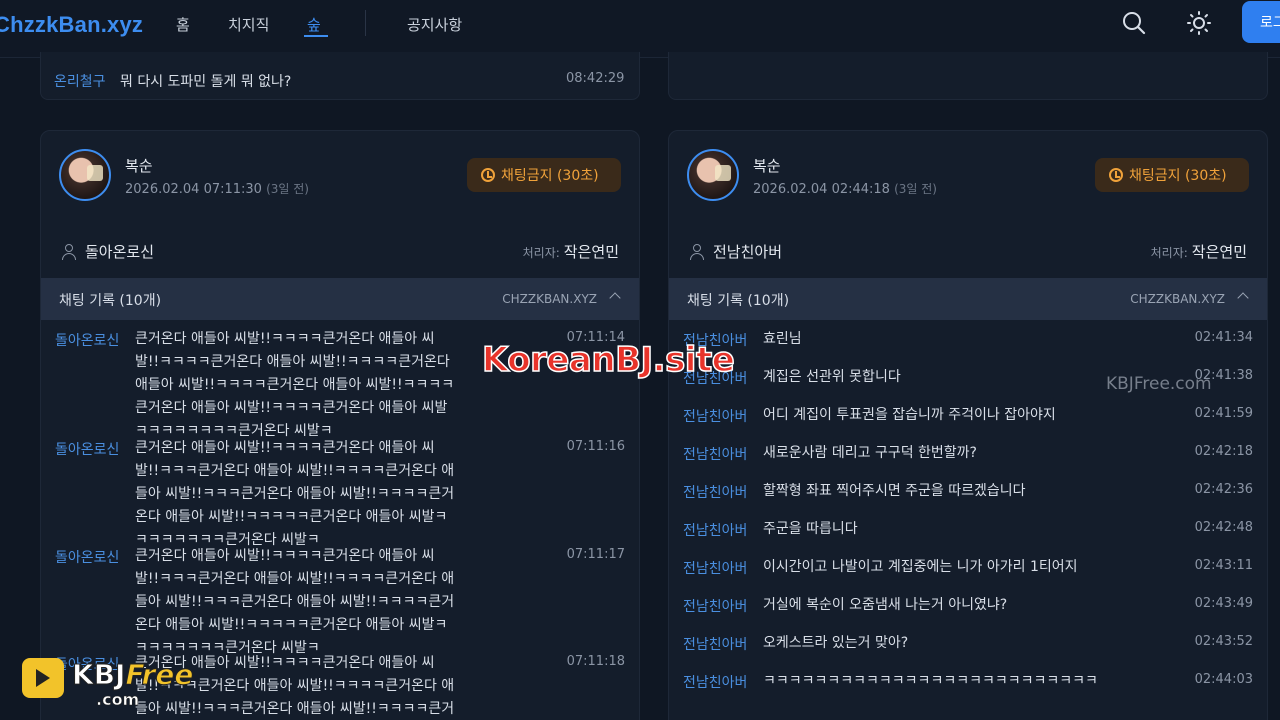  I want to click on chat-timestamp: 02:42:36, so click(1223, 489).